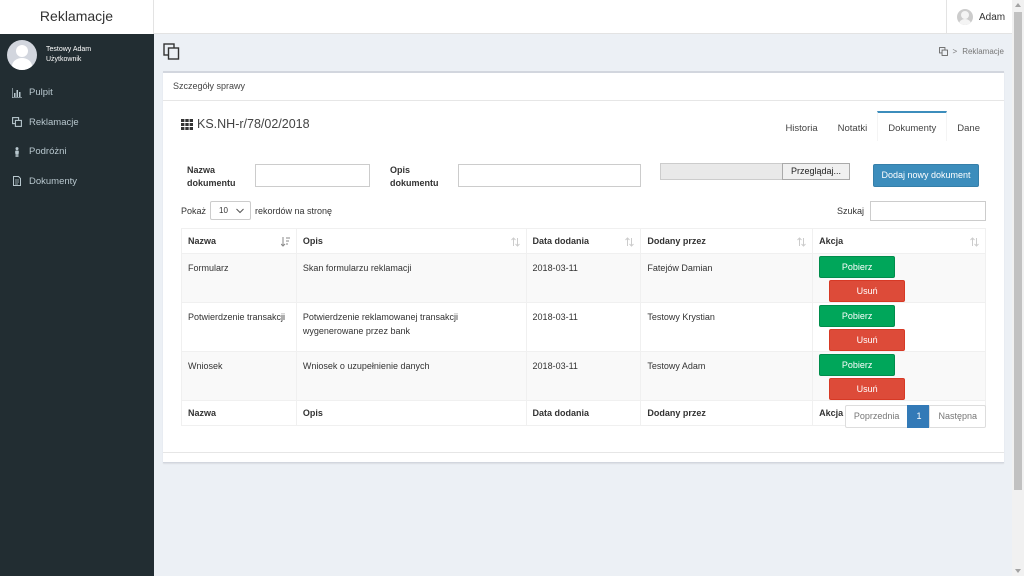  I want to click on sidebar-item-reklamacje: Reklamacje, so click(77, 123).